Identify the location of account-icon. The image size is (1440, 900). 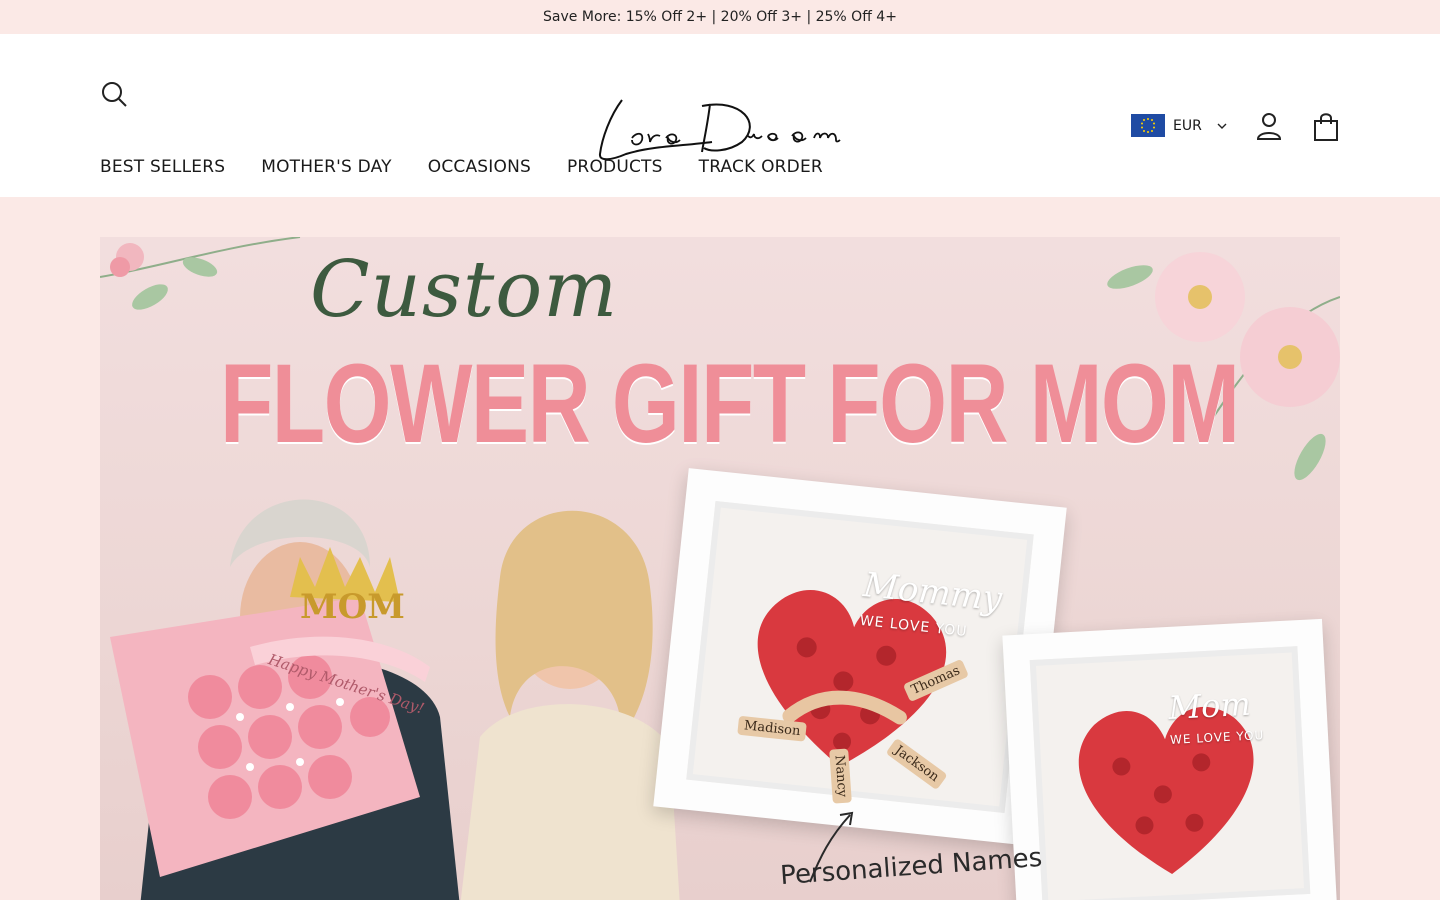
(1269, 126).